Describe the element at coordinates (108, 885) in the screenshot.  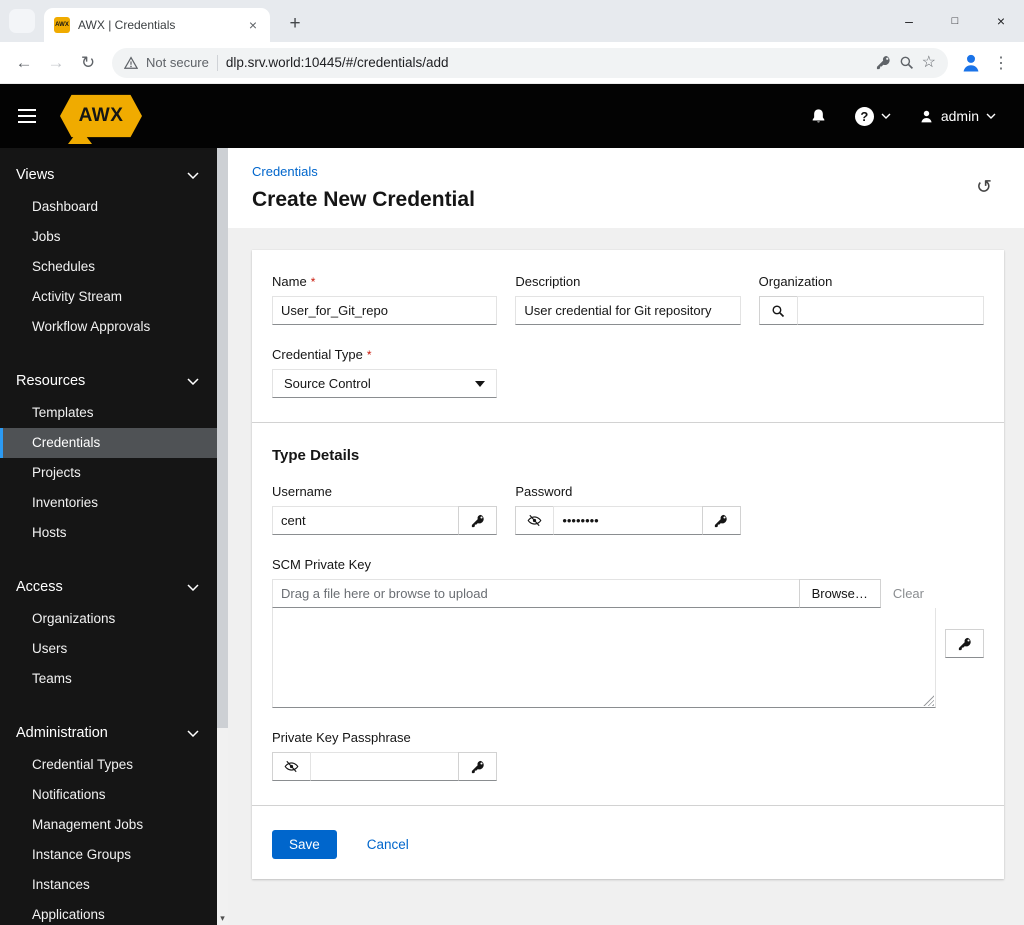
I see `sidebar-item-instances: Instances` at that location.